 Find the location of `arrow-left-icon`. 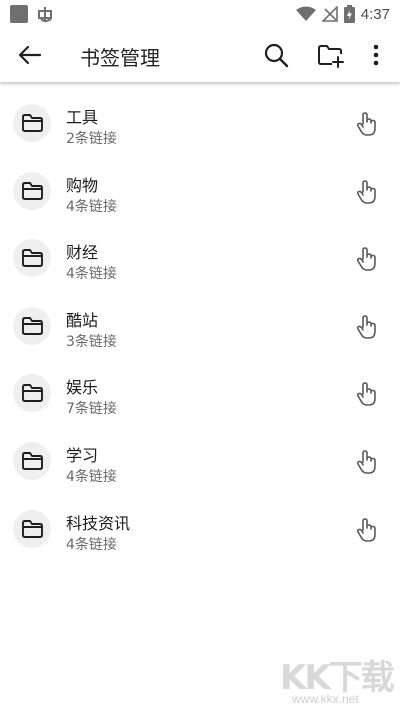

arrow-left-icon is located at coordinates (30, 55).